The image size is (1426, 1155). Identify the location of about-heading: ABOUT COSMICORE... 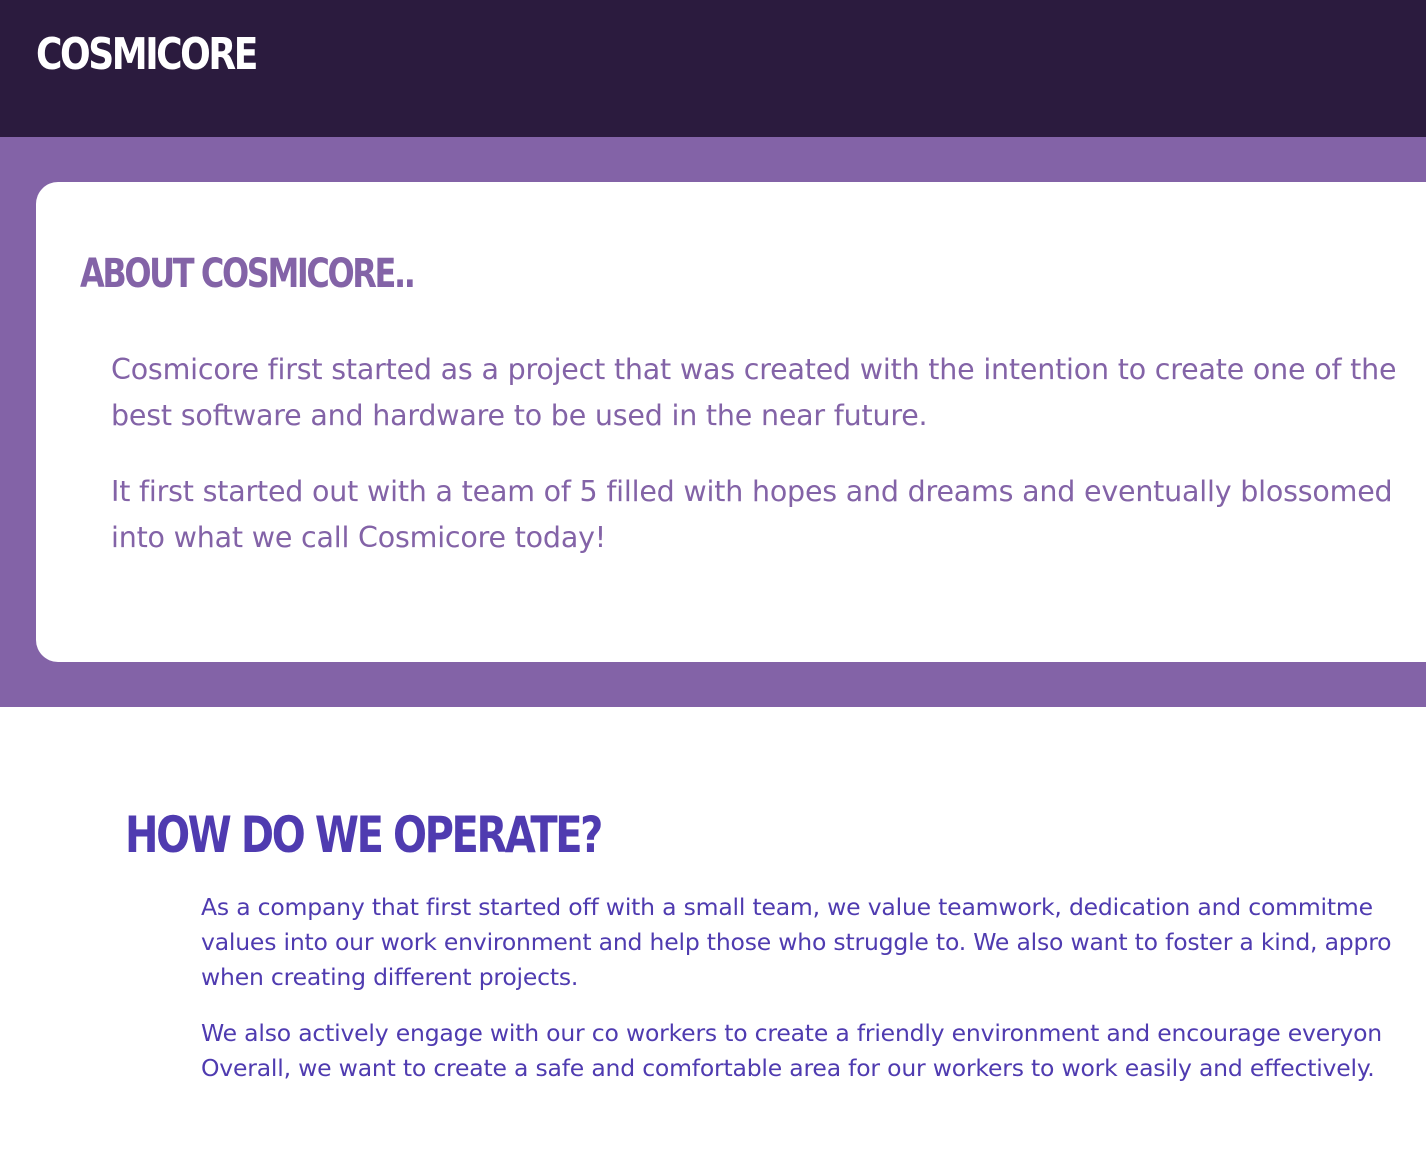
(248, 274).